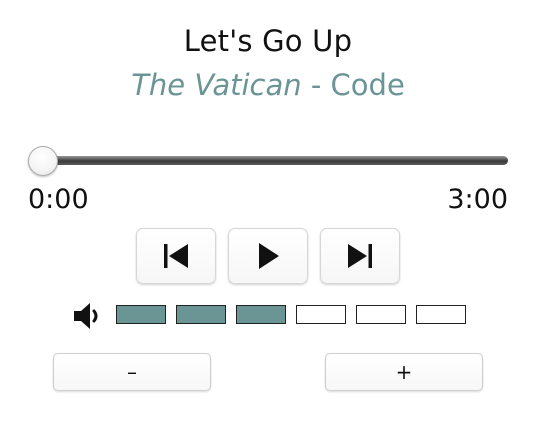 This screenshot has height=430, width=546. Describe the element at coordinates (58, 199) in the screenshot. I see `elapsed-time: 0:00` at that location.